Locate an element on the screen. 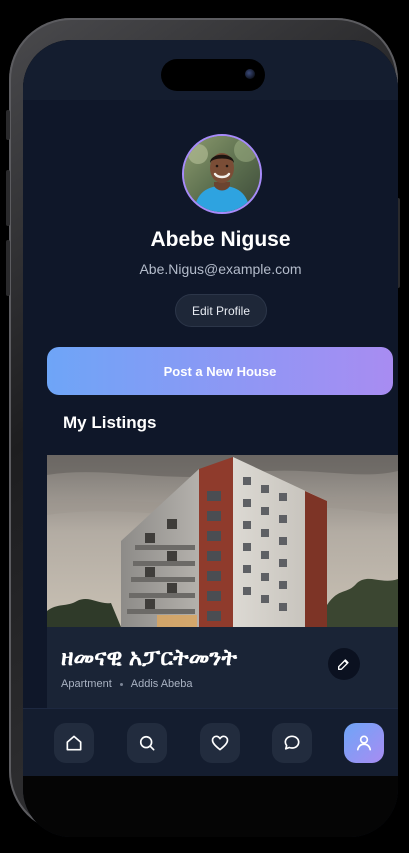  camera-icon is located at coordinates (250, 74).